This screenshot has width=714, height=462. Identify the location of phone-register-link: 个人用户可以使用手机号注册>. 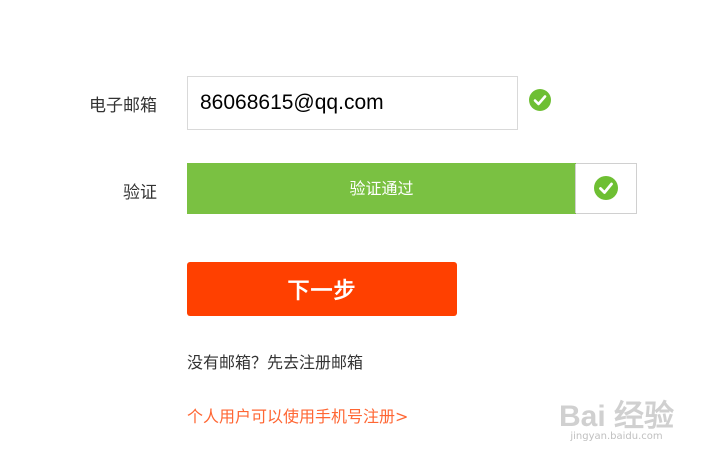
(297, 415).